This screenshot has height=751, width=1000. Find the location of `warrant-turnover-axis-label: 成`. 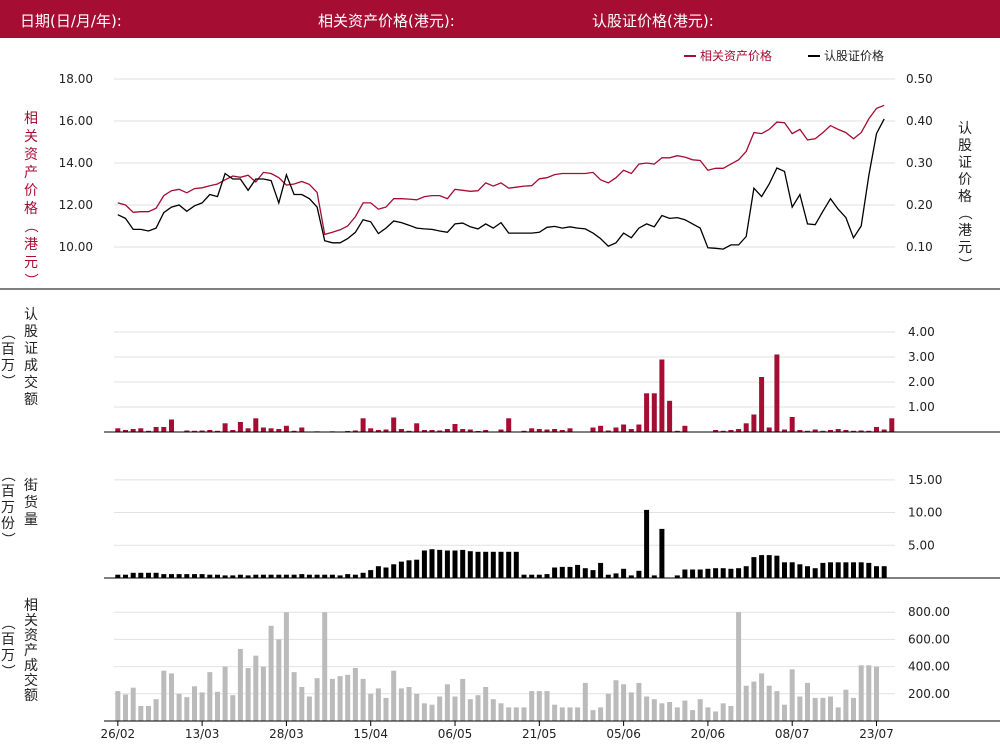

warrant-turnover-axis-label: 成 is located at coordinates (31, 366).